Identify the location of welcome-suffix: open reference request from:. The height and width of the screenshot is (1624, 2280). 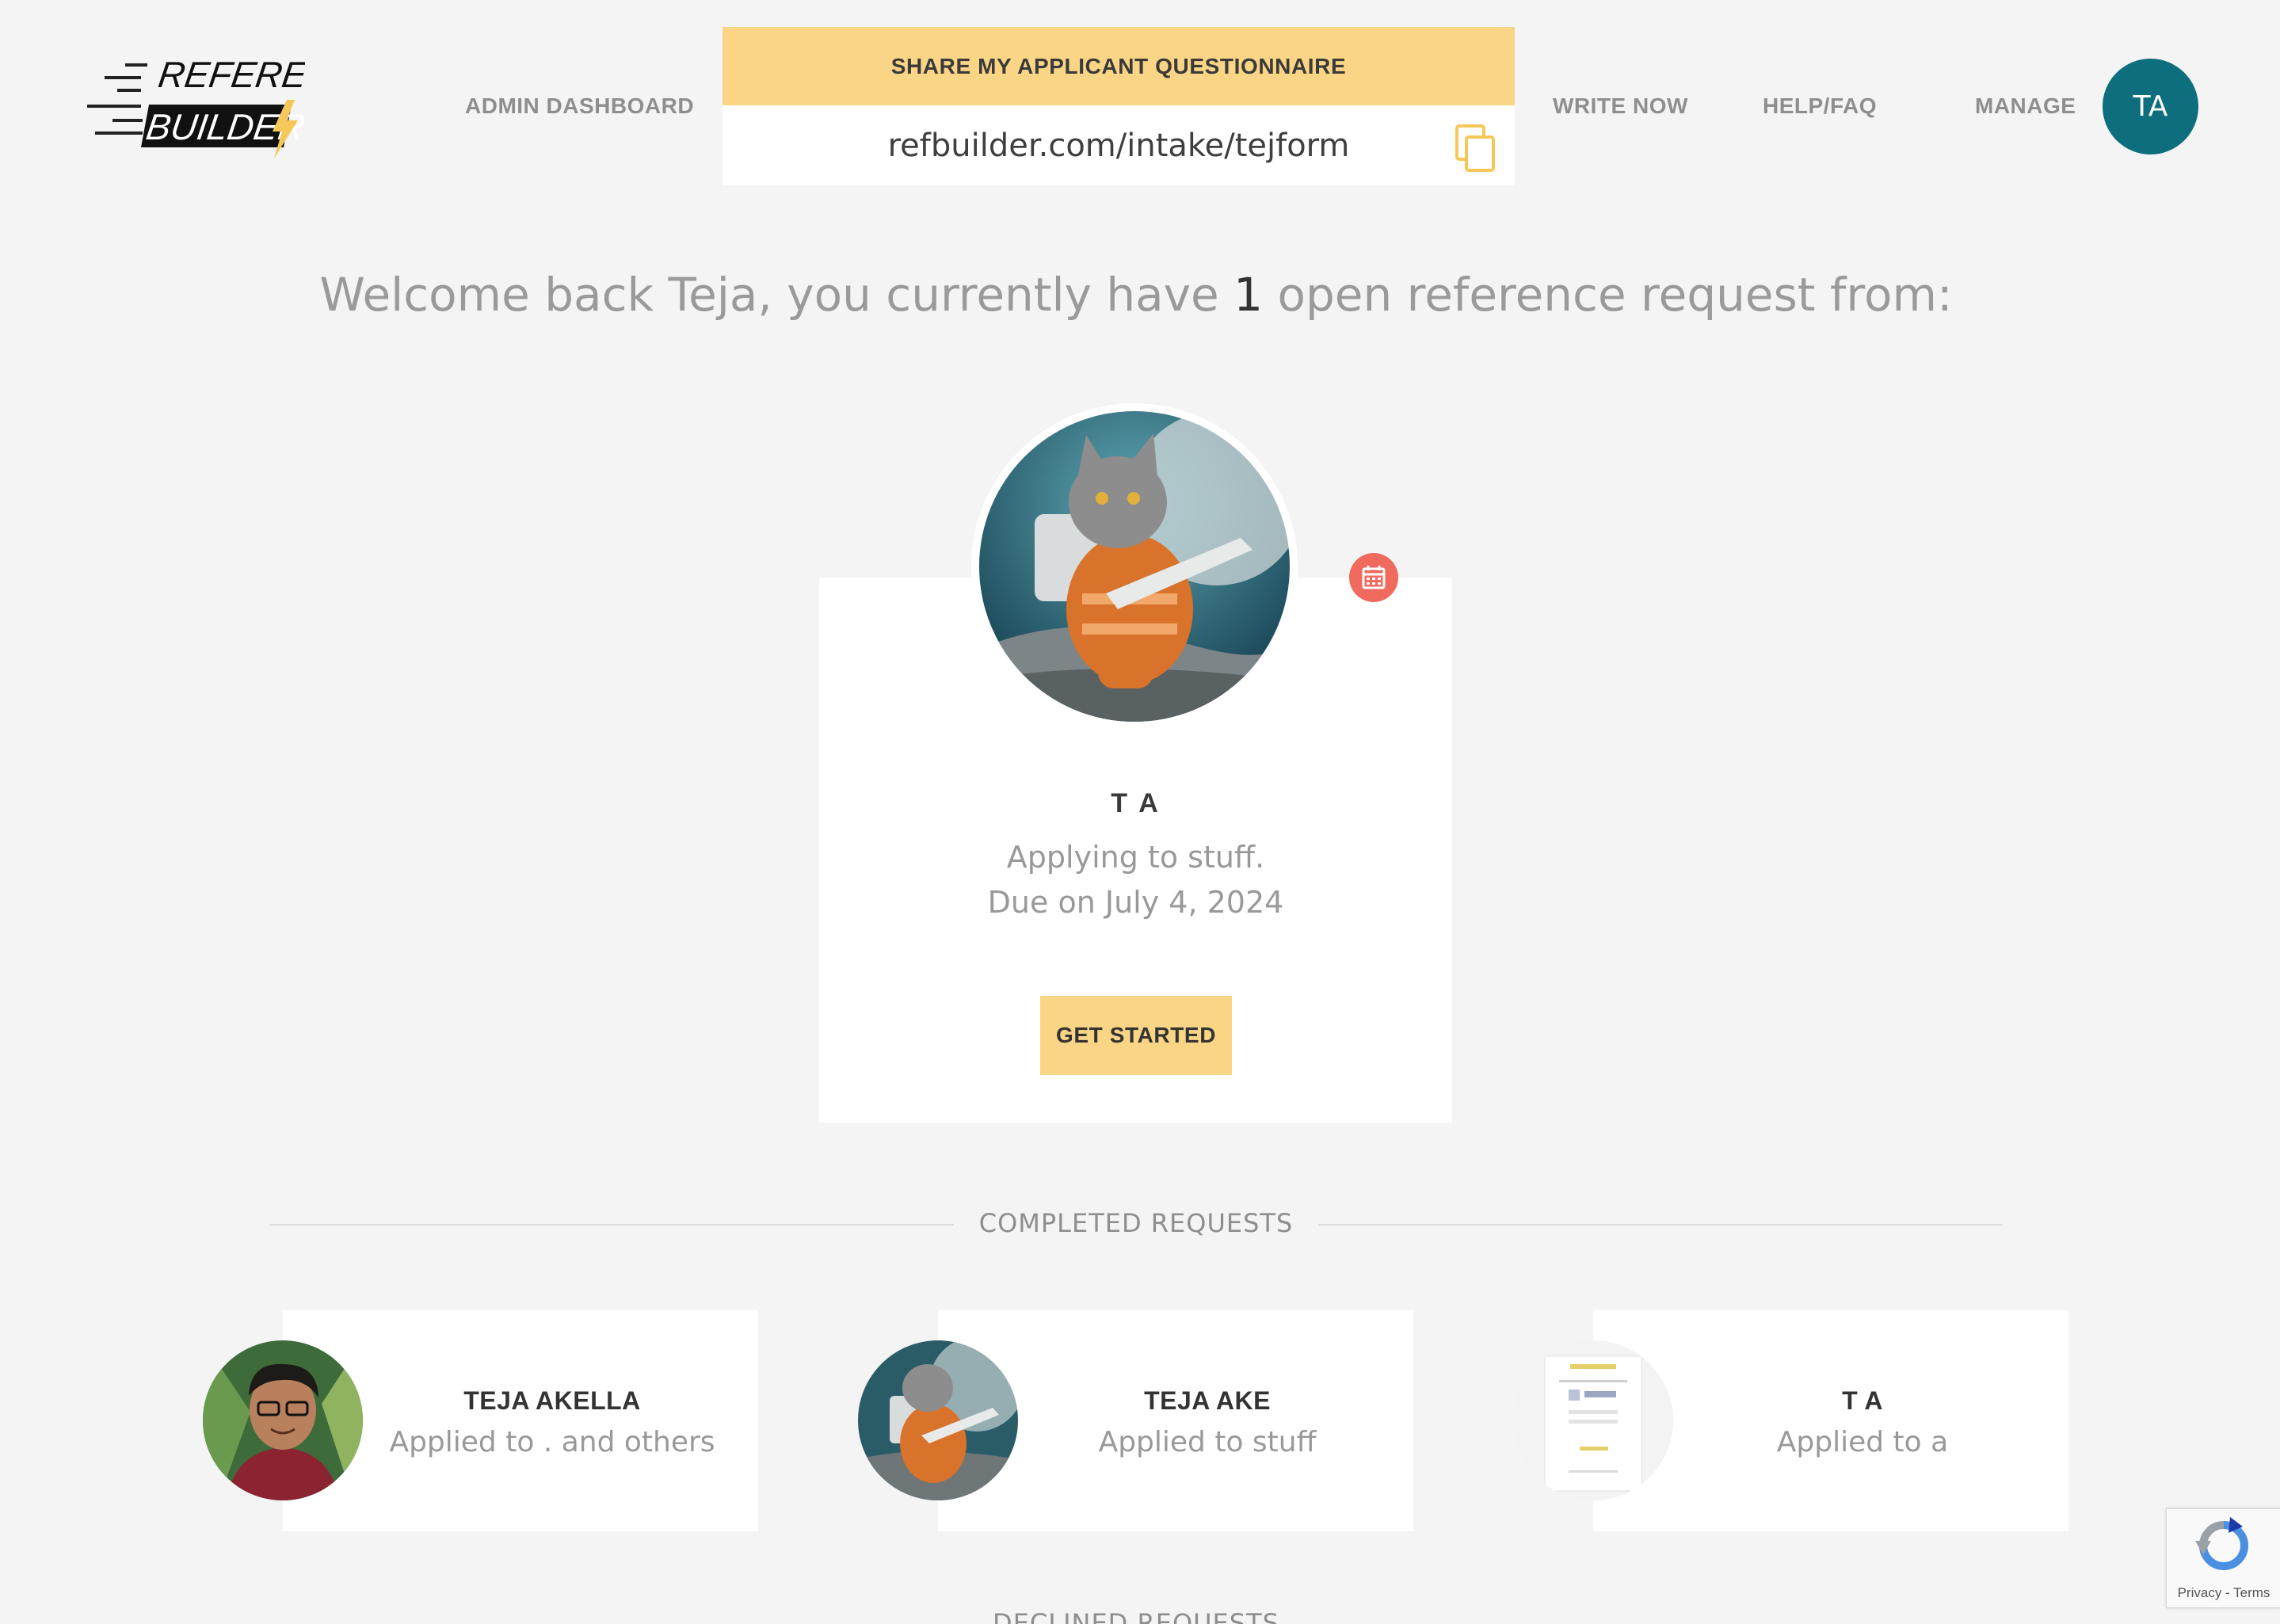
(1608, 295).